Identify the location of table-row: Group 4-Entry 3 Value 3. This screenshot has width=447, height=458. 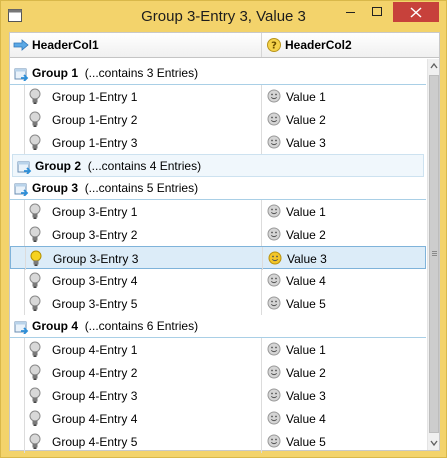
(218, 395).